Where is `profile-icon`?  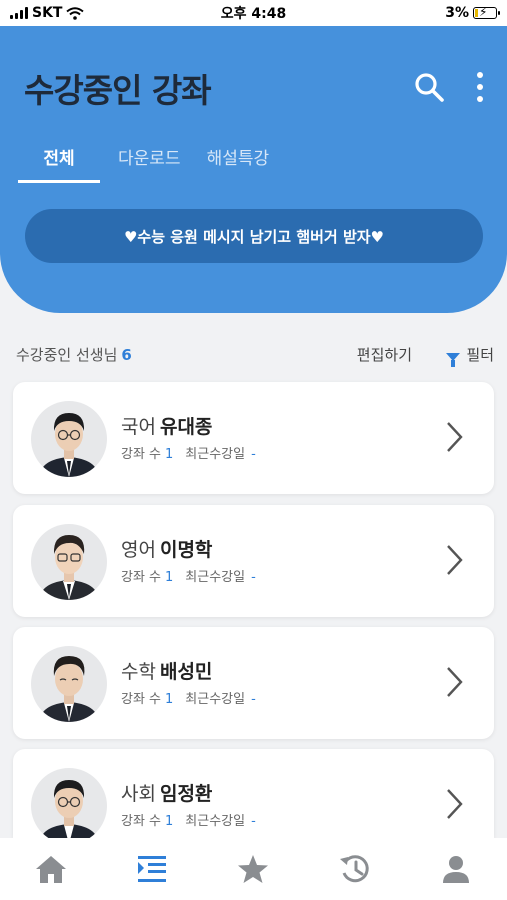 profile-icon is located at coordinates (456, 869).